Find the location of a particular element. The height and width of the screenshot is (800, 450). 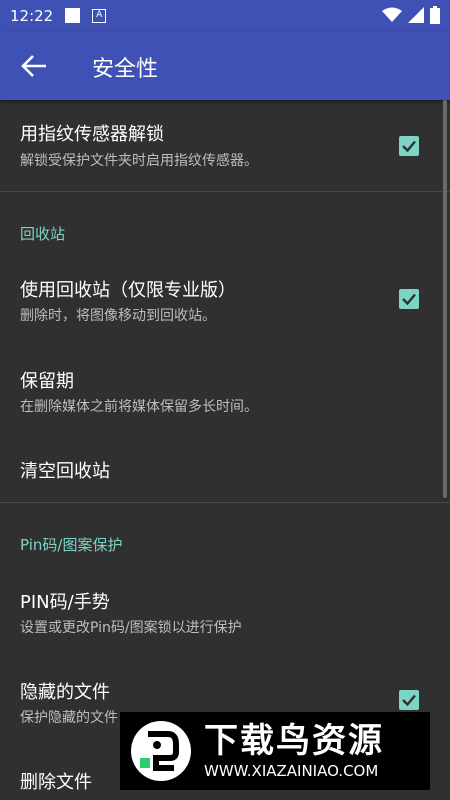

watermark-banner: 下载鸟资源 WWW.XIAZAINIAO.COM is located at coordinates (275, 751).